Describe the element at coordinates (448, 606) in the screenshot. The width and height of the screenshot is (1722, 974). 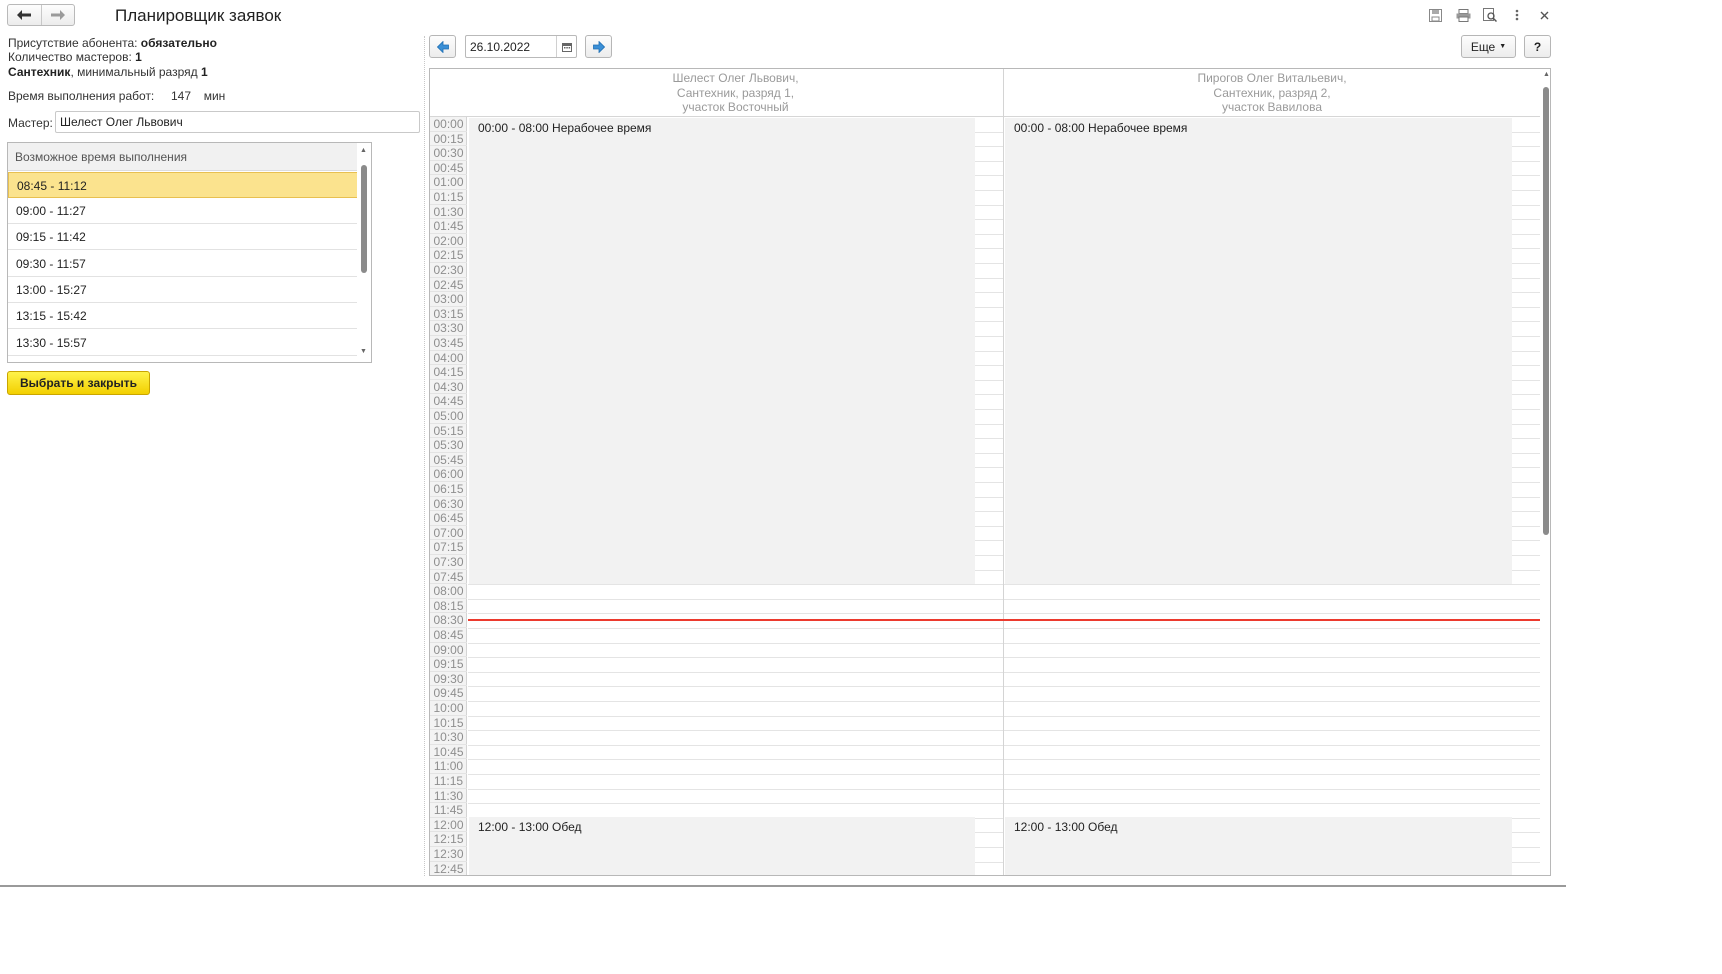
I see `time-label: 08:15` at that location.